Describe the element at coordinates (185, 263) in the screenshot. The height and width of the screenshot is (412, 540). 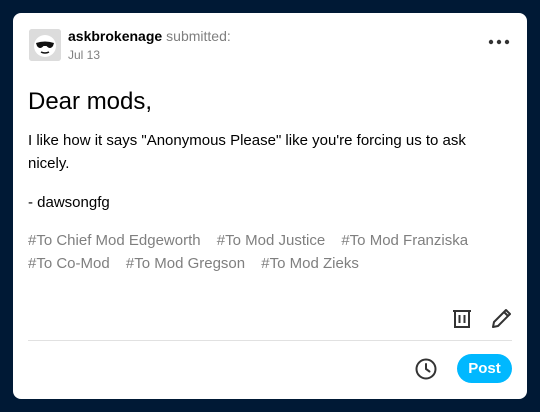
I see `tag-link: #To Mod Gregson` at that location.